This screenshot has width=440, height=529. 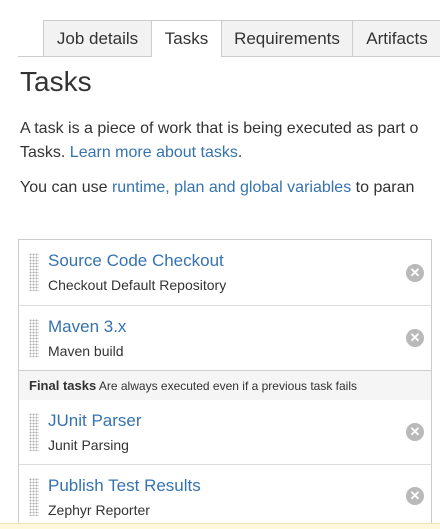 I want to click on variables-link: runtime, plan and global variables, so click(x=231, y=187).